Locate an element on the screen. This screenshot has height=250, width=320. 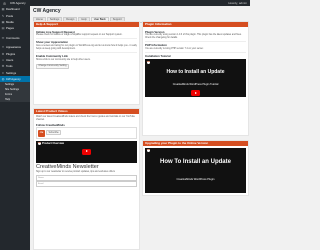
page-title: CW Agency is located at coordinates (47, 11).